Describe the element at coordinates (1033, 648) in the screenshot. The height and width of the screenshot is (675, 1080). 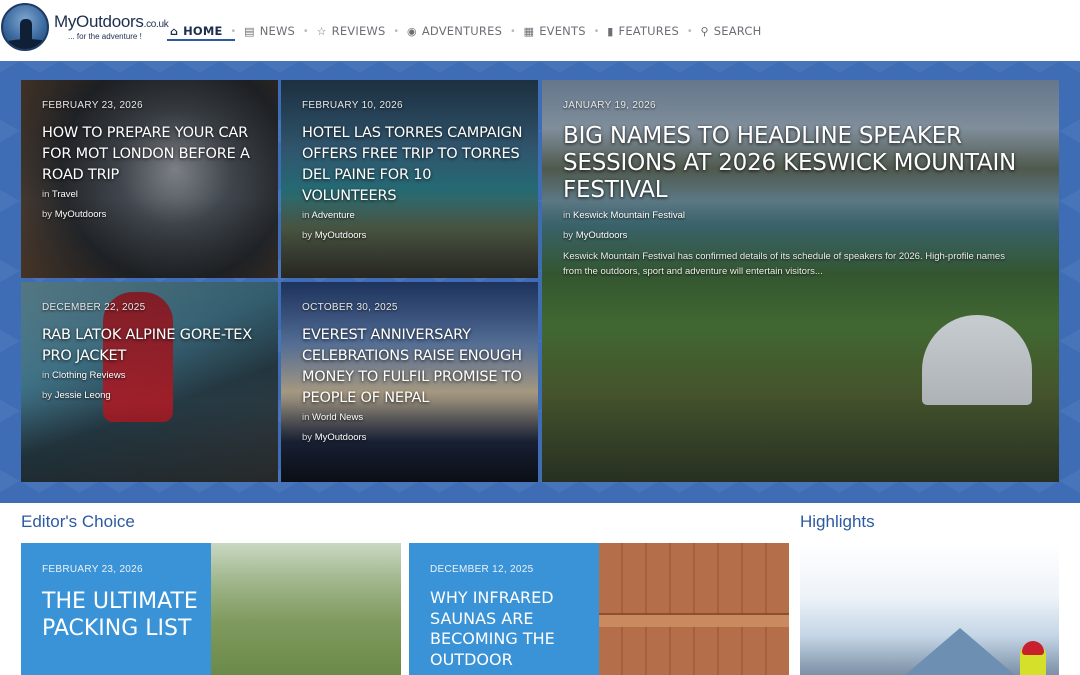
I see `climber-helmet` at that location.